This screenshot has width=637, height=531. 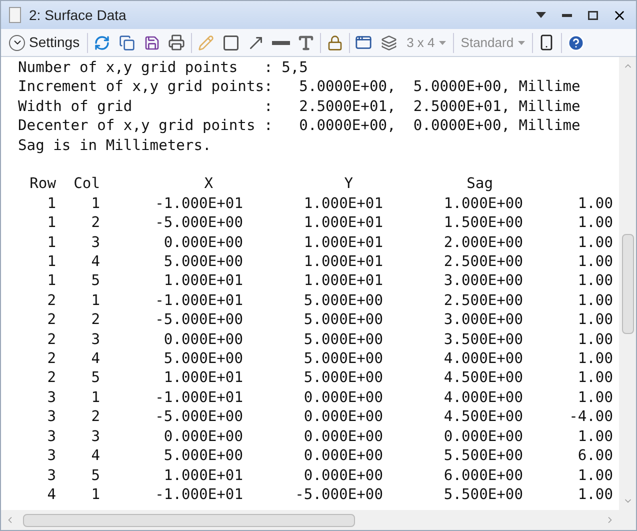 What do you see at coordinates (567, 15) in the screenshot?
I see `minimize-icon` at bounding box center [567, 15].